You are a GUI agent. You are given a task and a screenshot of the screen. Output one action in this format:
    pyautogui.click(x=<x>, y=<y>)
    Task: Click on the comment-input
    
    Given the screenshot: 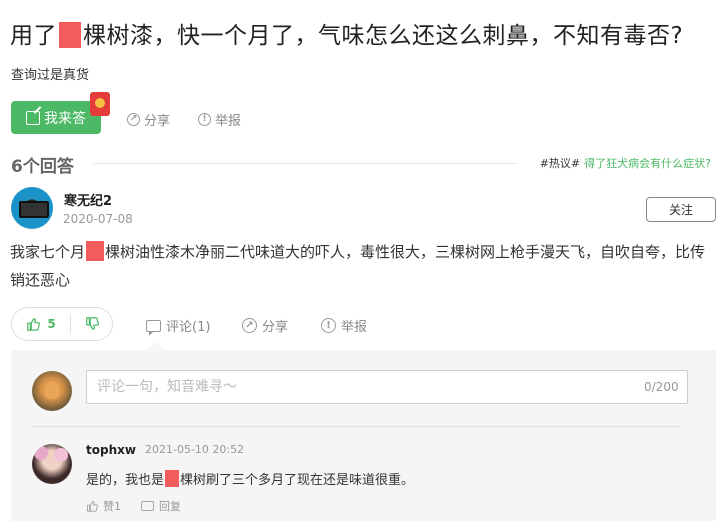 What is the action you would take?
    pyautogui.click(x=387, y=387)
    